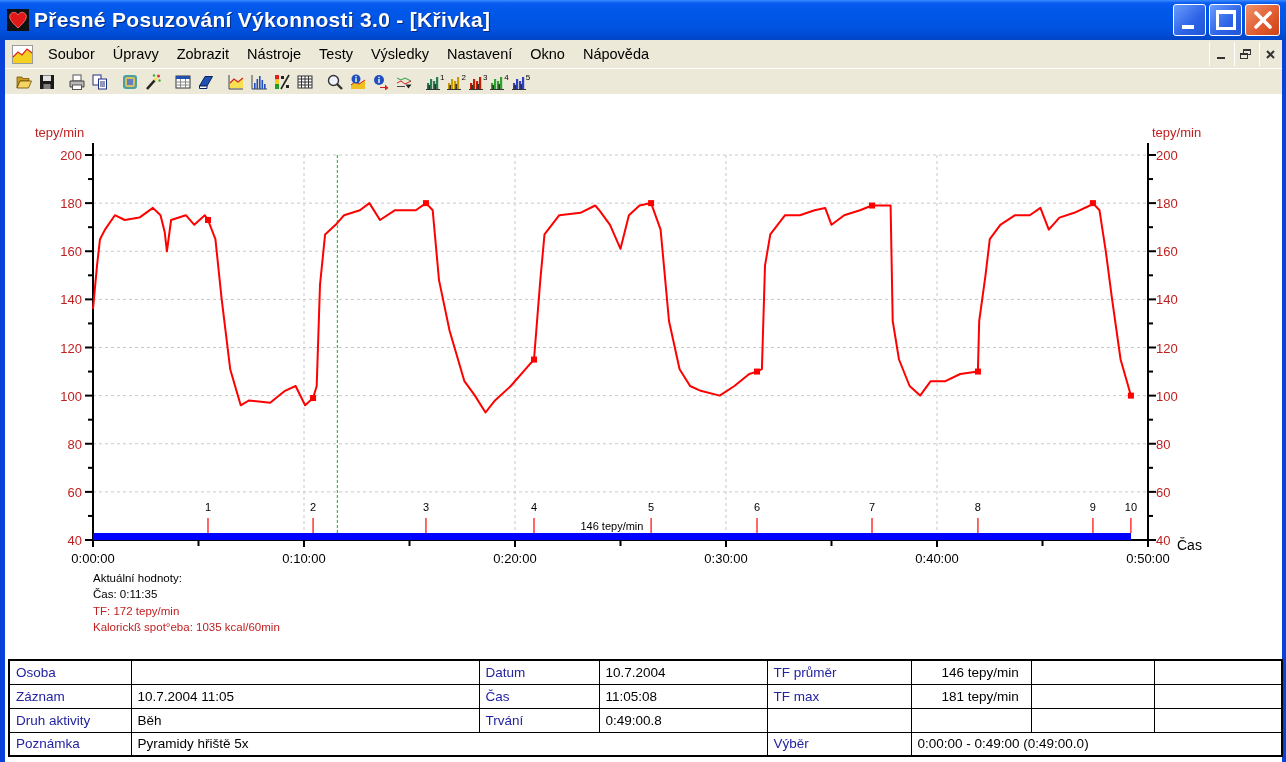 The height and width of the screenshot is (762, 1286). Describe the element at coordinates (479, 54) in the screenshot. I see `menu-item: Nastavení` at that location.